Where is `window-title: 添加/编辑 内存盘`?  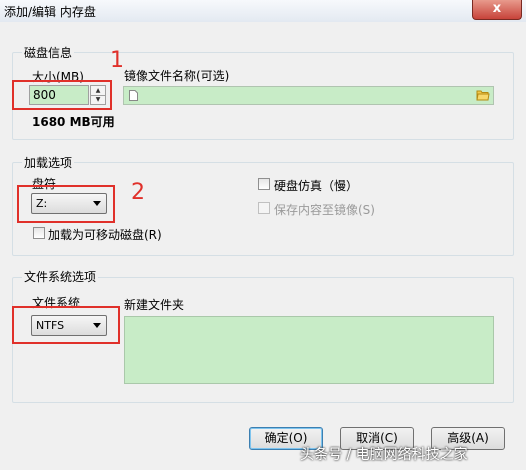 window-title: 添加/编辑 内存盘 is located at coordinates (50, 12).